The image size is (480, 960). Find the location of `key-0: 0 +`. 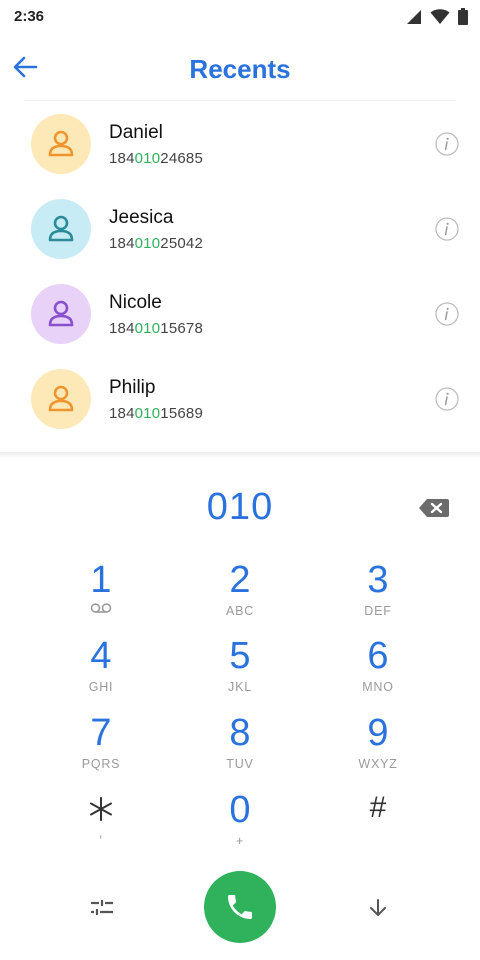

key-0: 0 + is located at coordinates (240, 825).